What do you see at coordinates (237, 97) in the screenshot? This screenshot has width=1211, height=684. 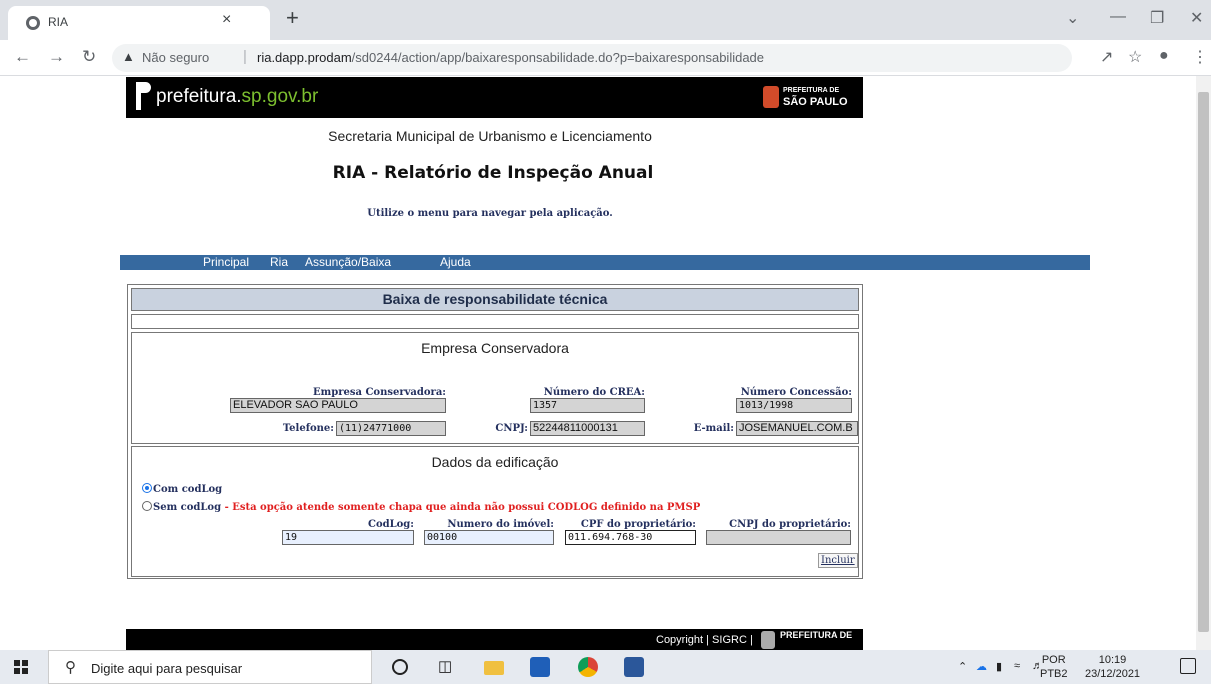 I see `site-logo-text: prefeitura.sp.gov.br` at bounding box center [237, 97].